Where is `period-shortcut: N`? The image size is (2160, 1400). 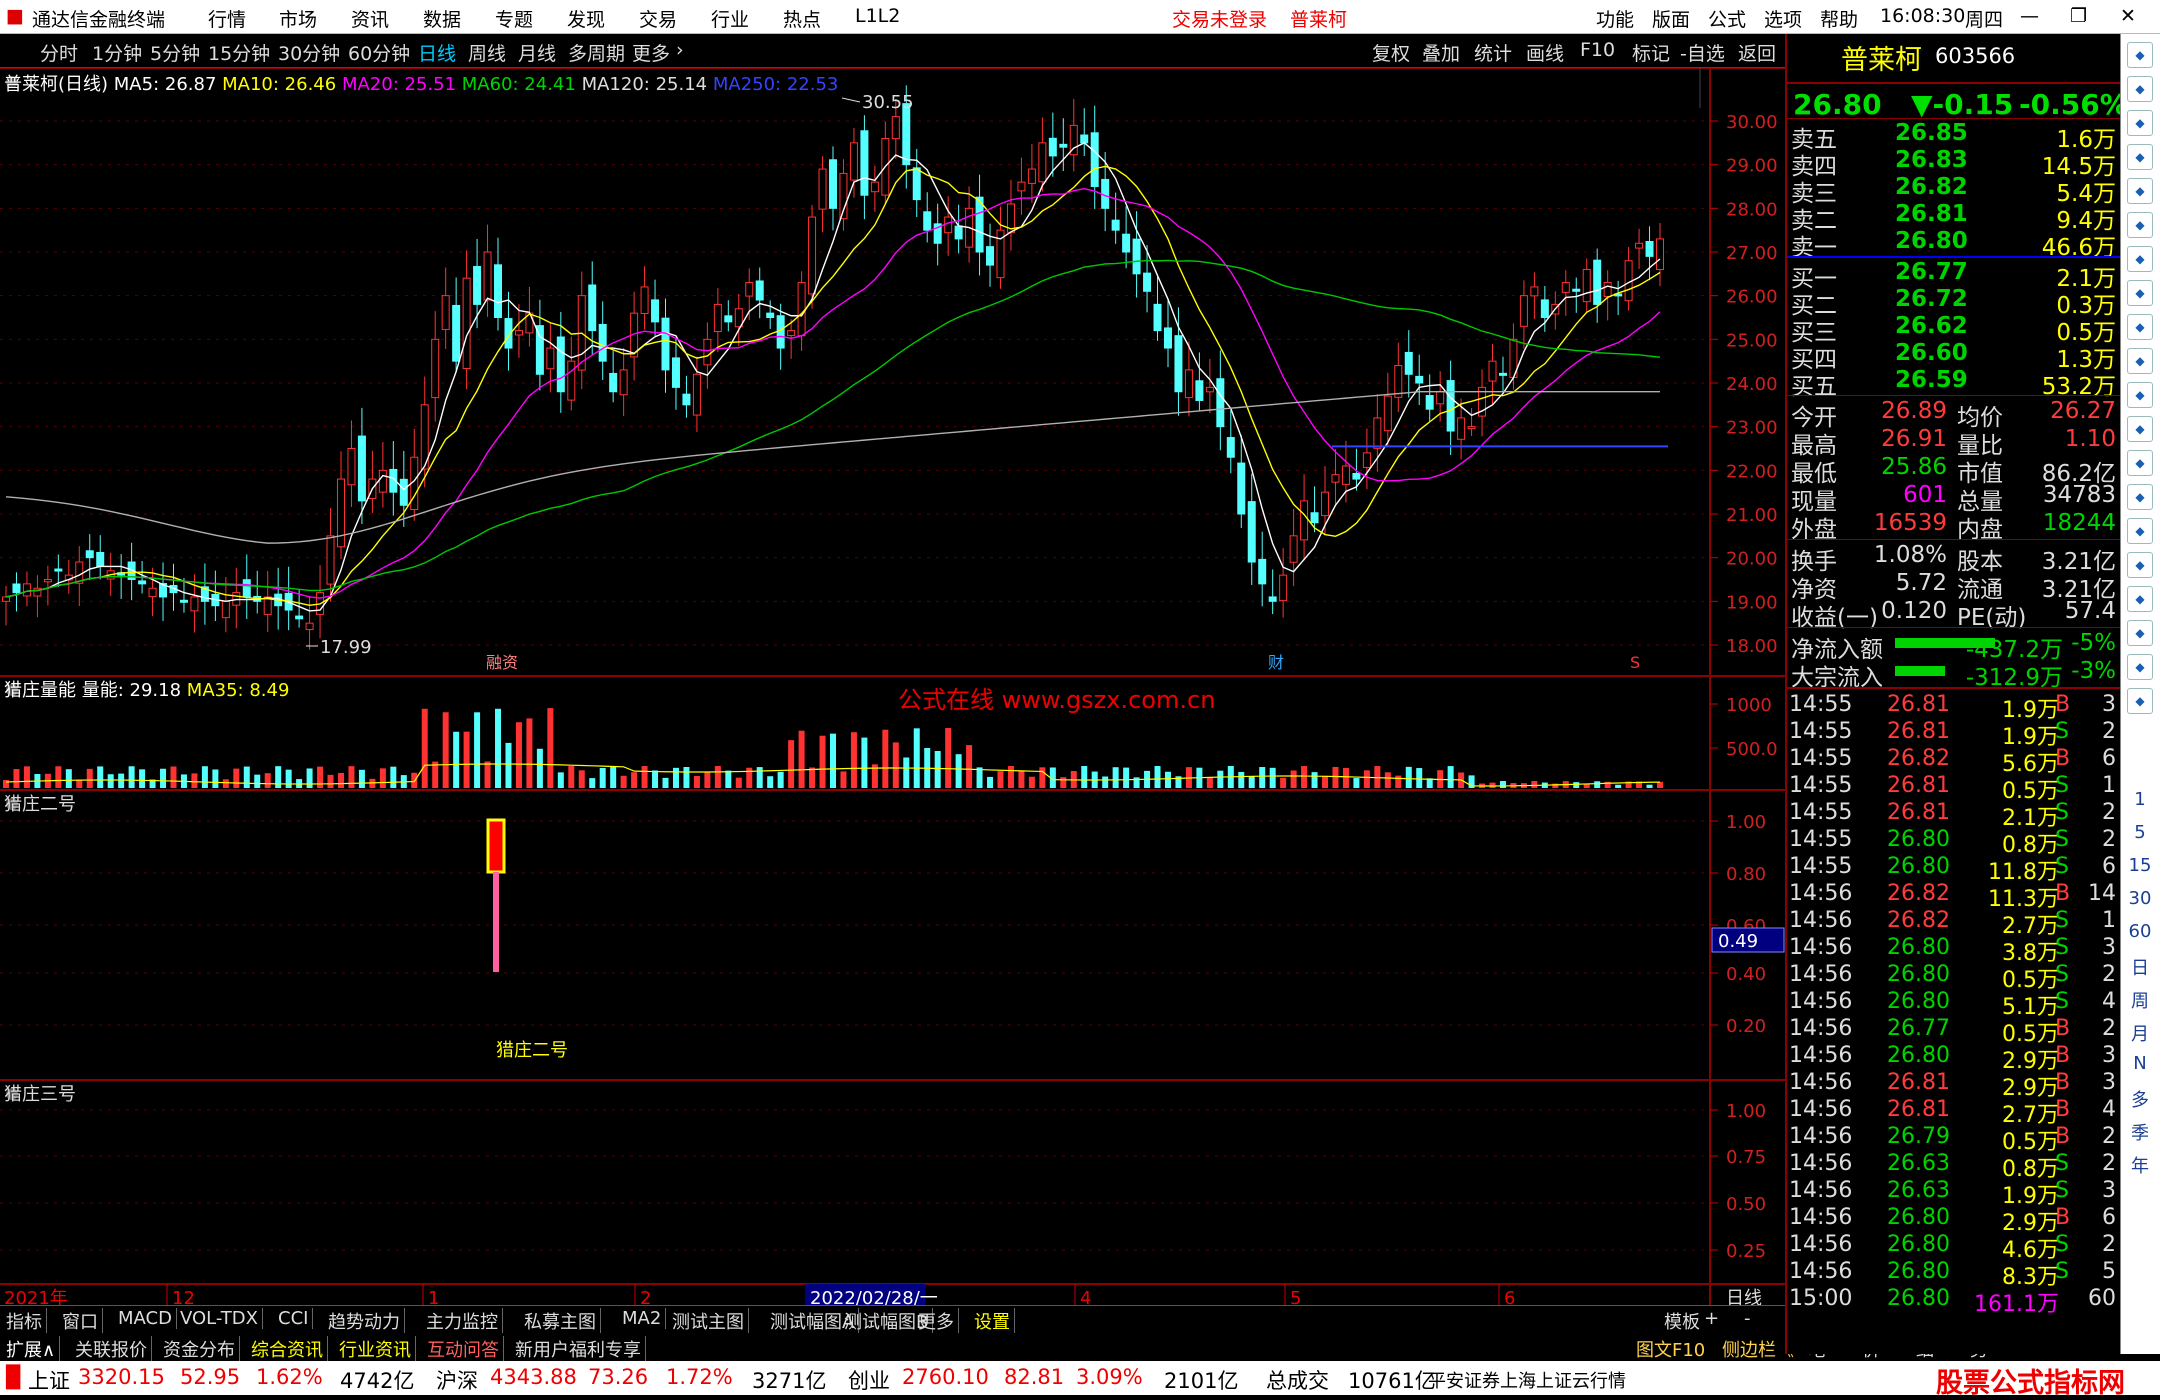 period-shortcut: N is located at coordinates (2140, 1063).